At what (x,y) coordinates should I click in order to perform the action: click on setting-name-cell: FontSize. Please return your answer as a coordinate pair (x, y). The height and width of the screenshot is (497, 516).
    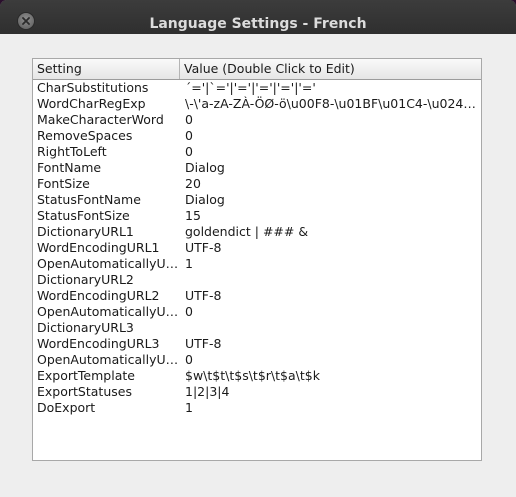
    Looking at the image, I should click on (106, 184).